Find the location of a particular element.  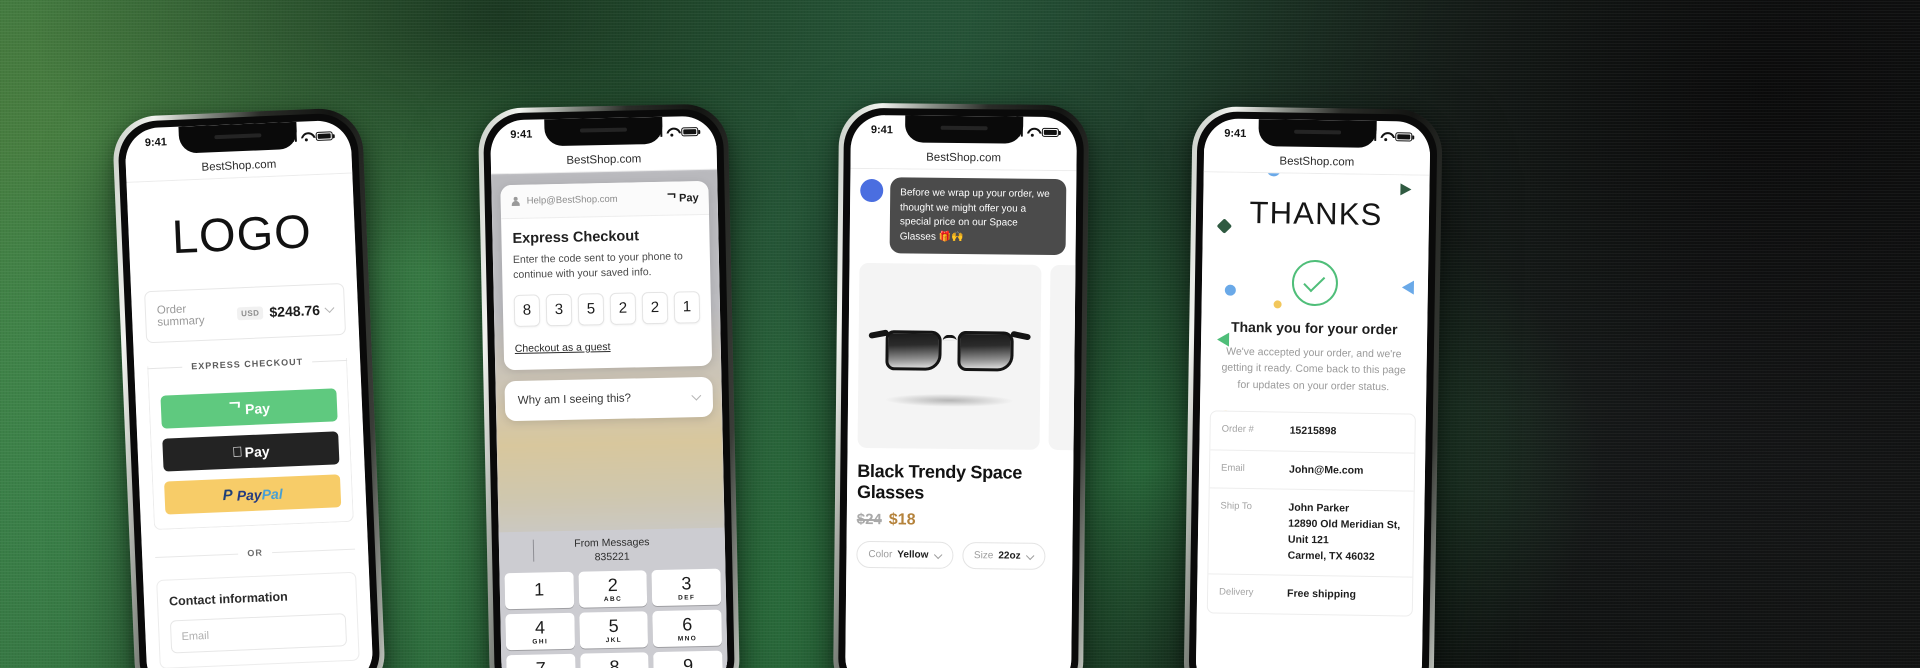

otp-digit: 1 is located at coordinates (687, 307).